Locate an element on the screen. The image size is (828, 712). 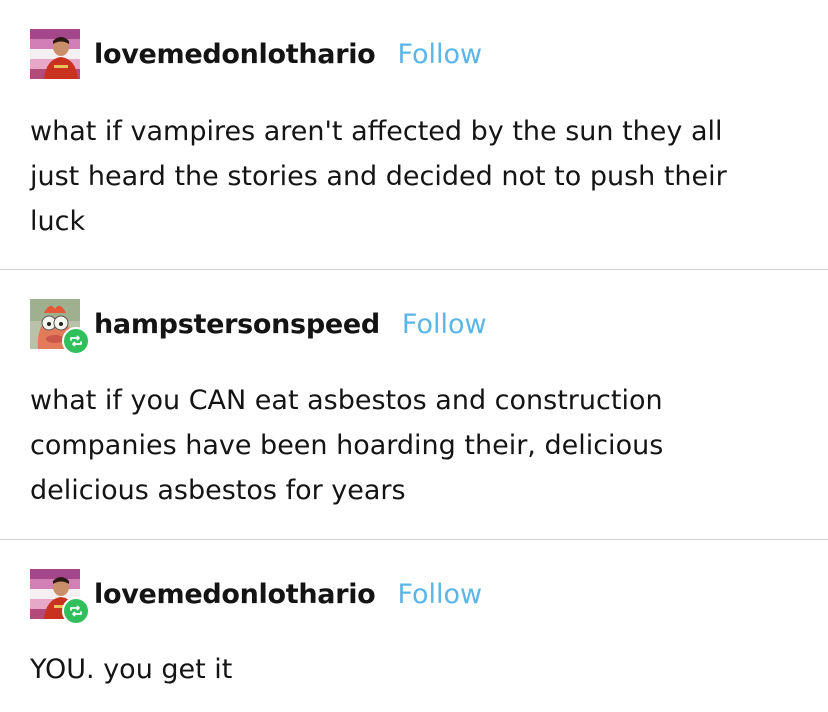
user-avatar-icon is located at coordinates (55, 54).